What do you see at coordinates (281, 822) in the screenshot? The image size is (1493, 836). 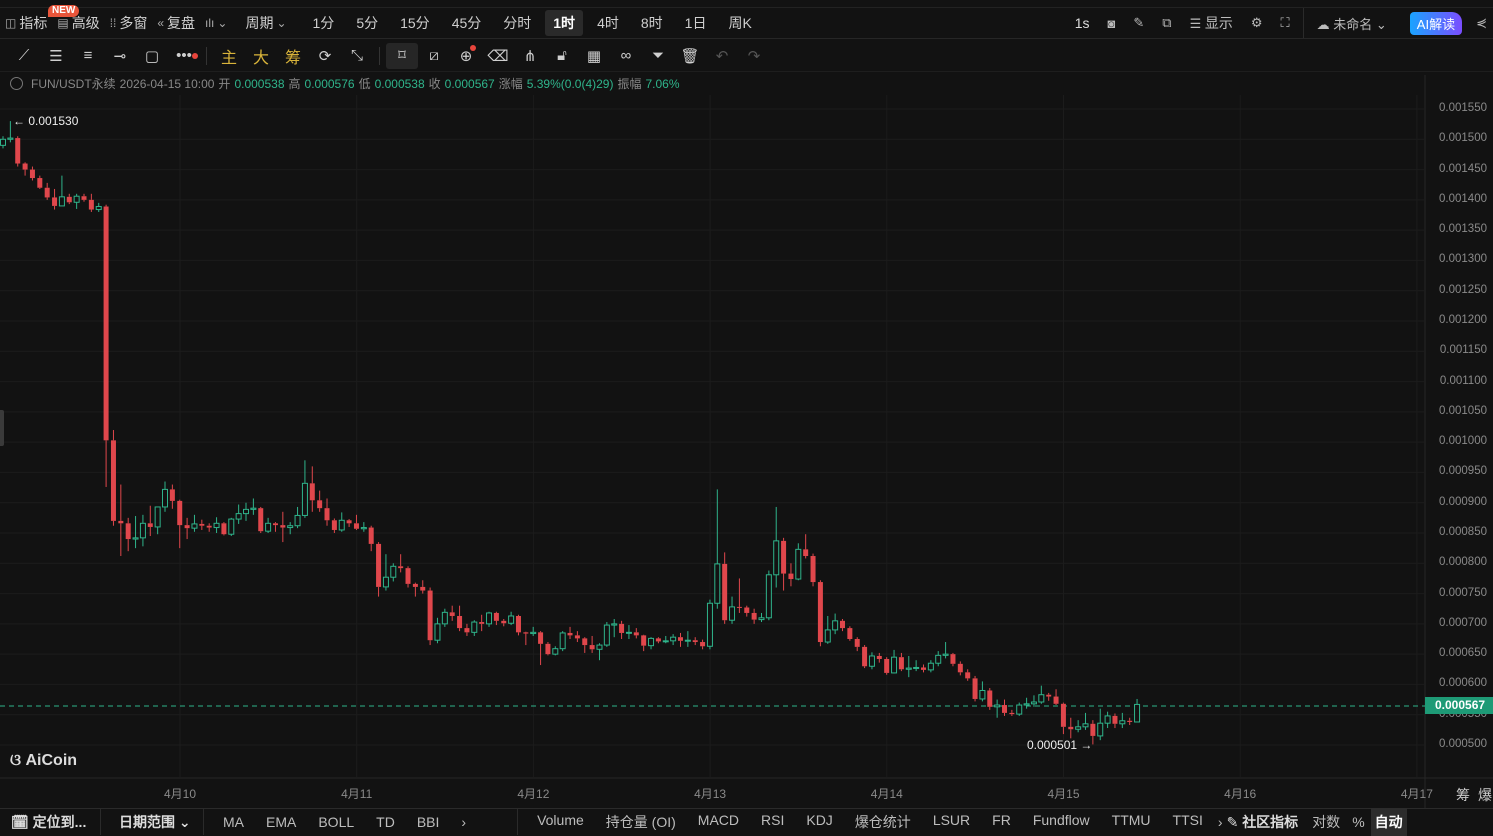 I see `indicator-ema: EMA` at bounding box center [281, 822].